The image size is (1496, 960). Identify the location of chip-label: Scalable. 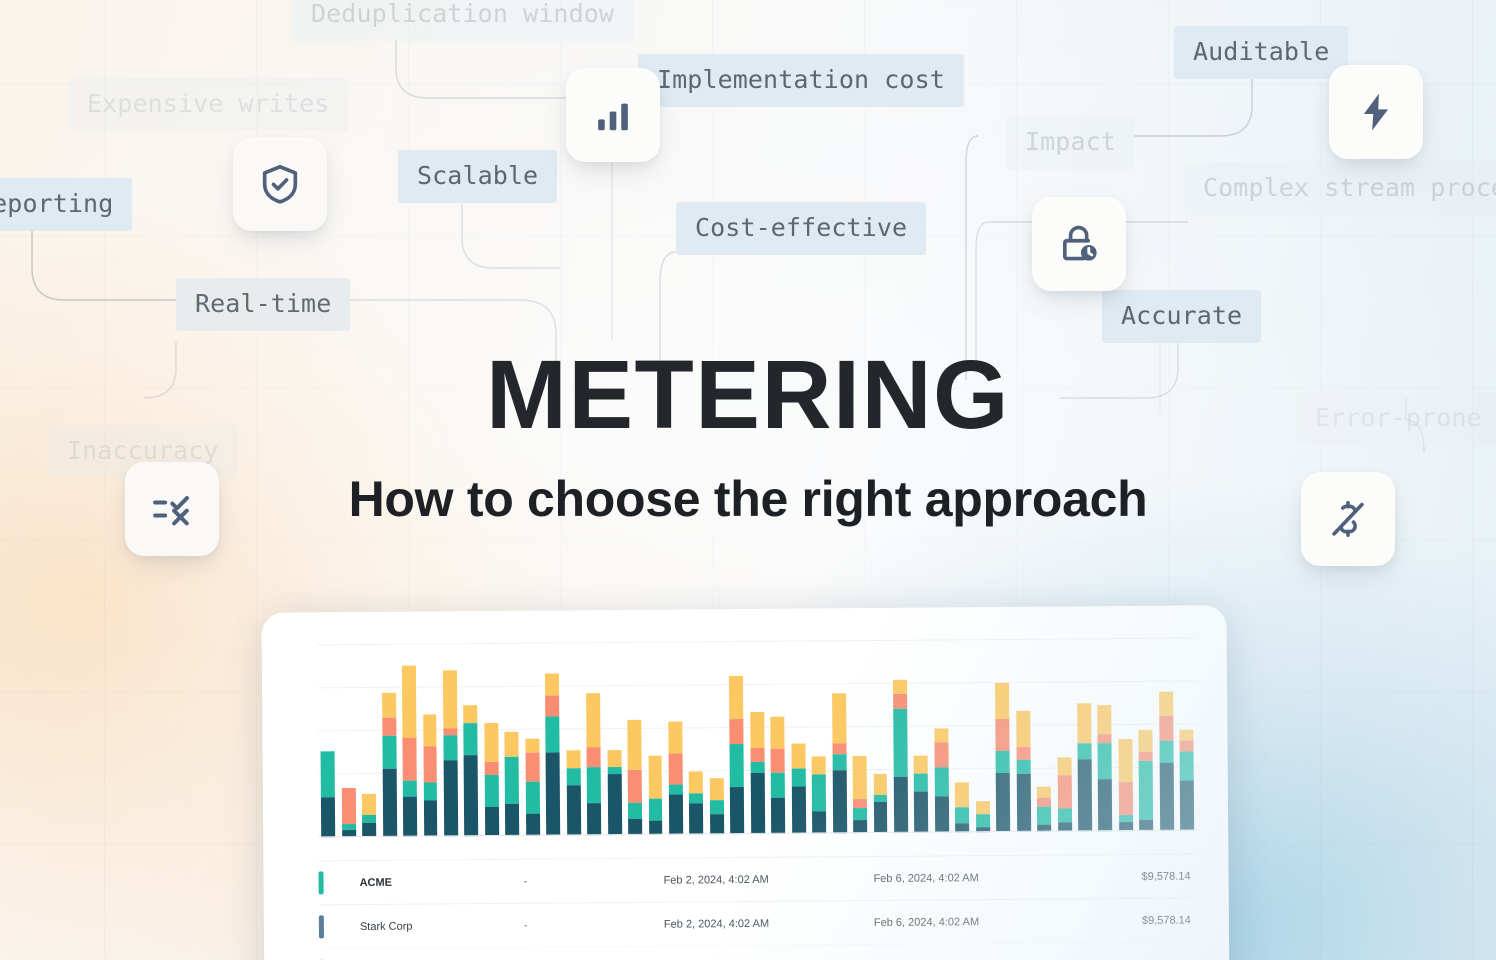
(478, 175).